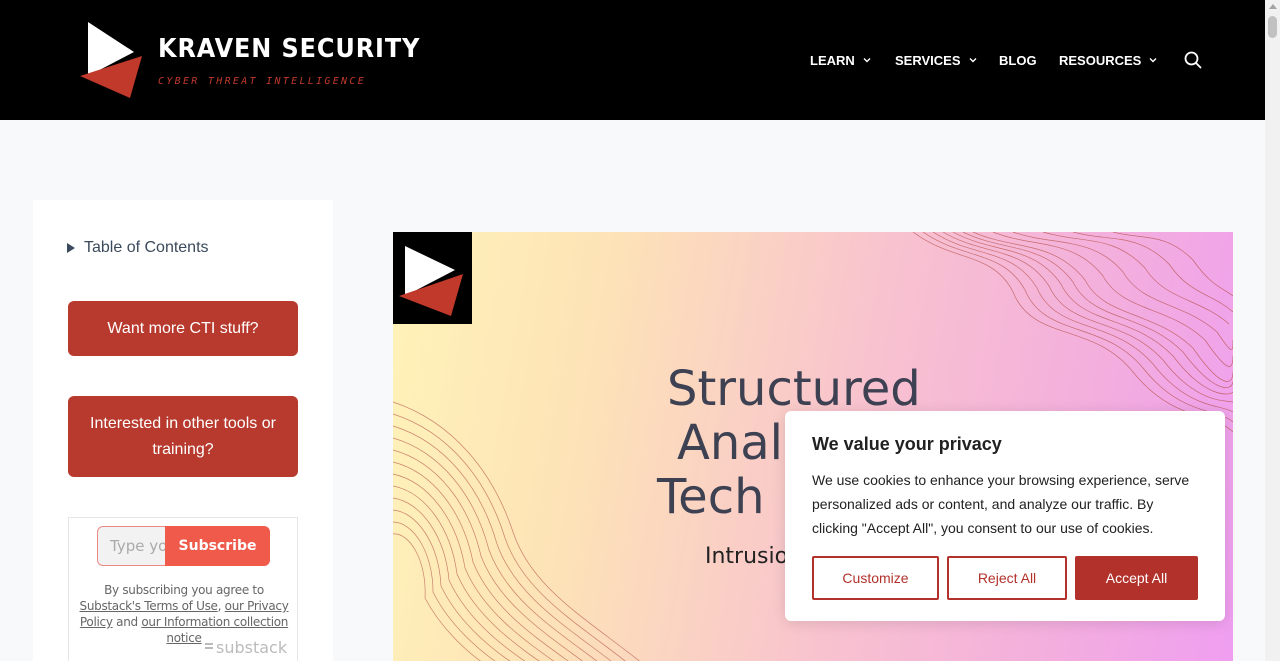  I want to click on nav-learn: LEARN, so click(840, 60).